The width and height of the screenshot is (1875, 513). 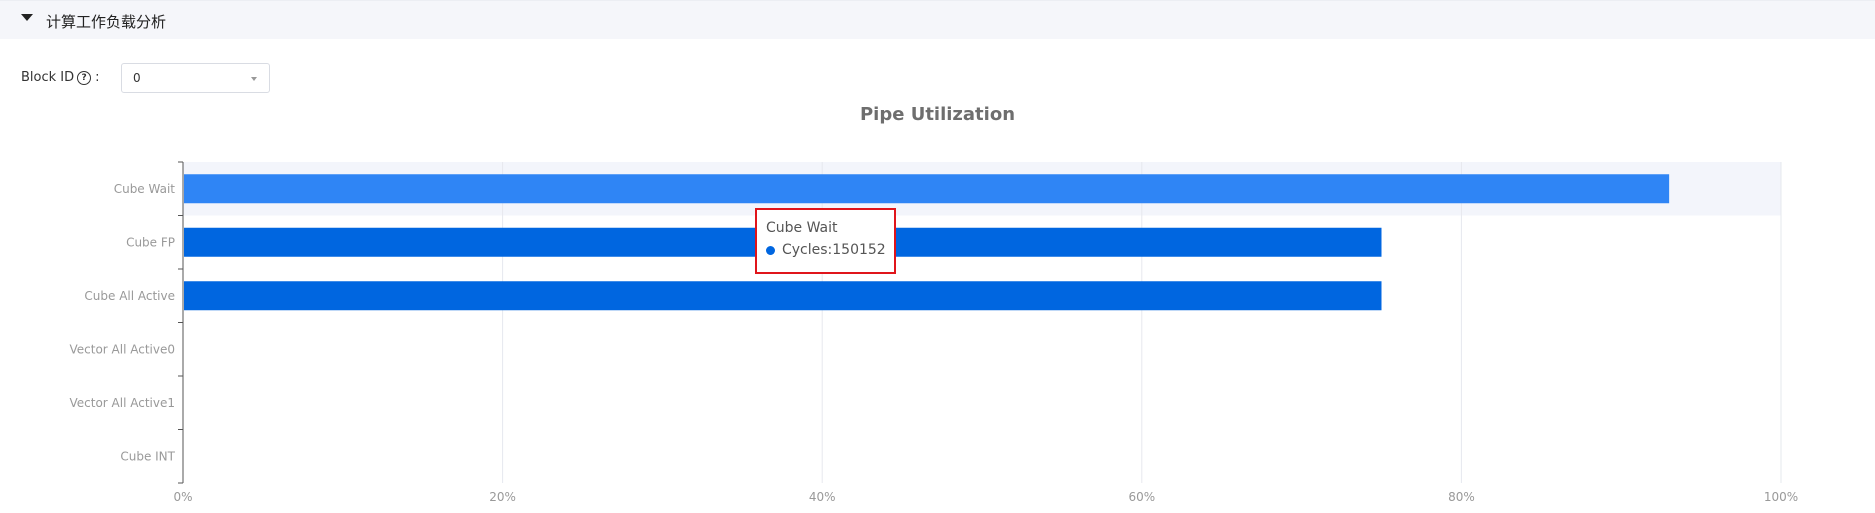 What do you see at coordinates (145, 189) in the screenshot?
I see `y-category-label: Cube Wait` at bounding box center [145, 189].